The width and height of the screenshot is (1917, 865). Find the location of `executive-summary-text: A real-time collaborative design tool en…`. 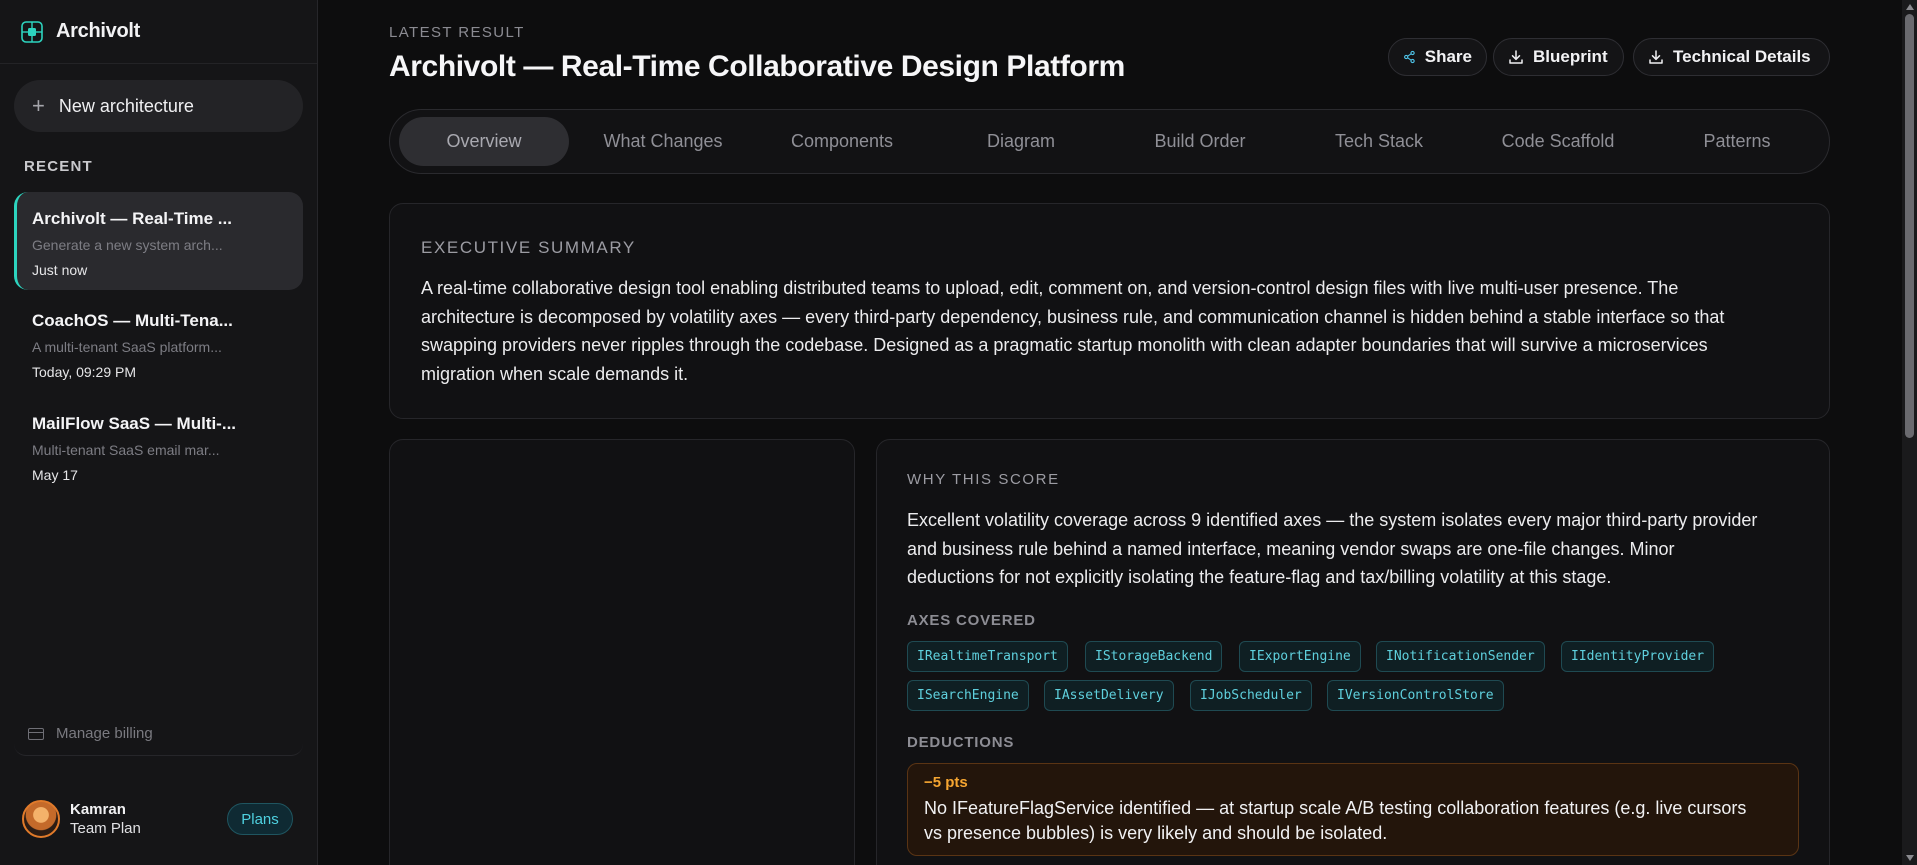

executive-summary-text: A real-time collaborative design tool en… is located at coordinates (1116, 331).